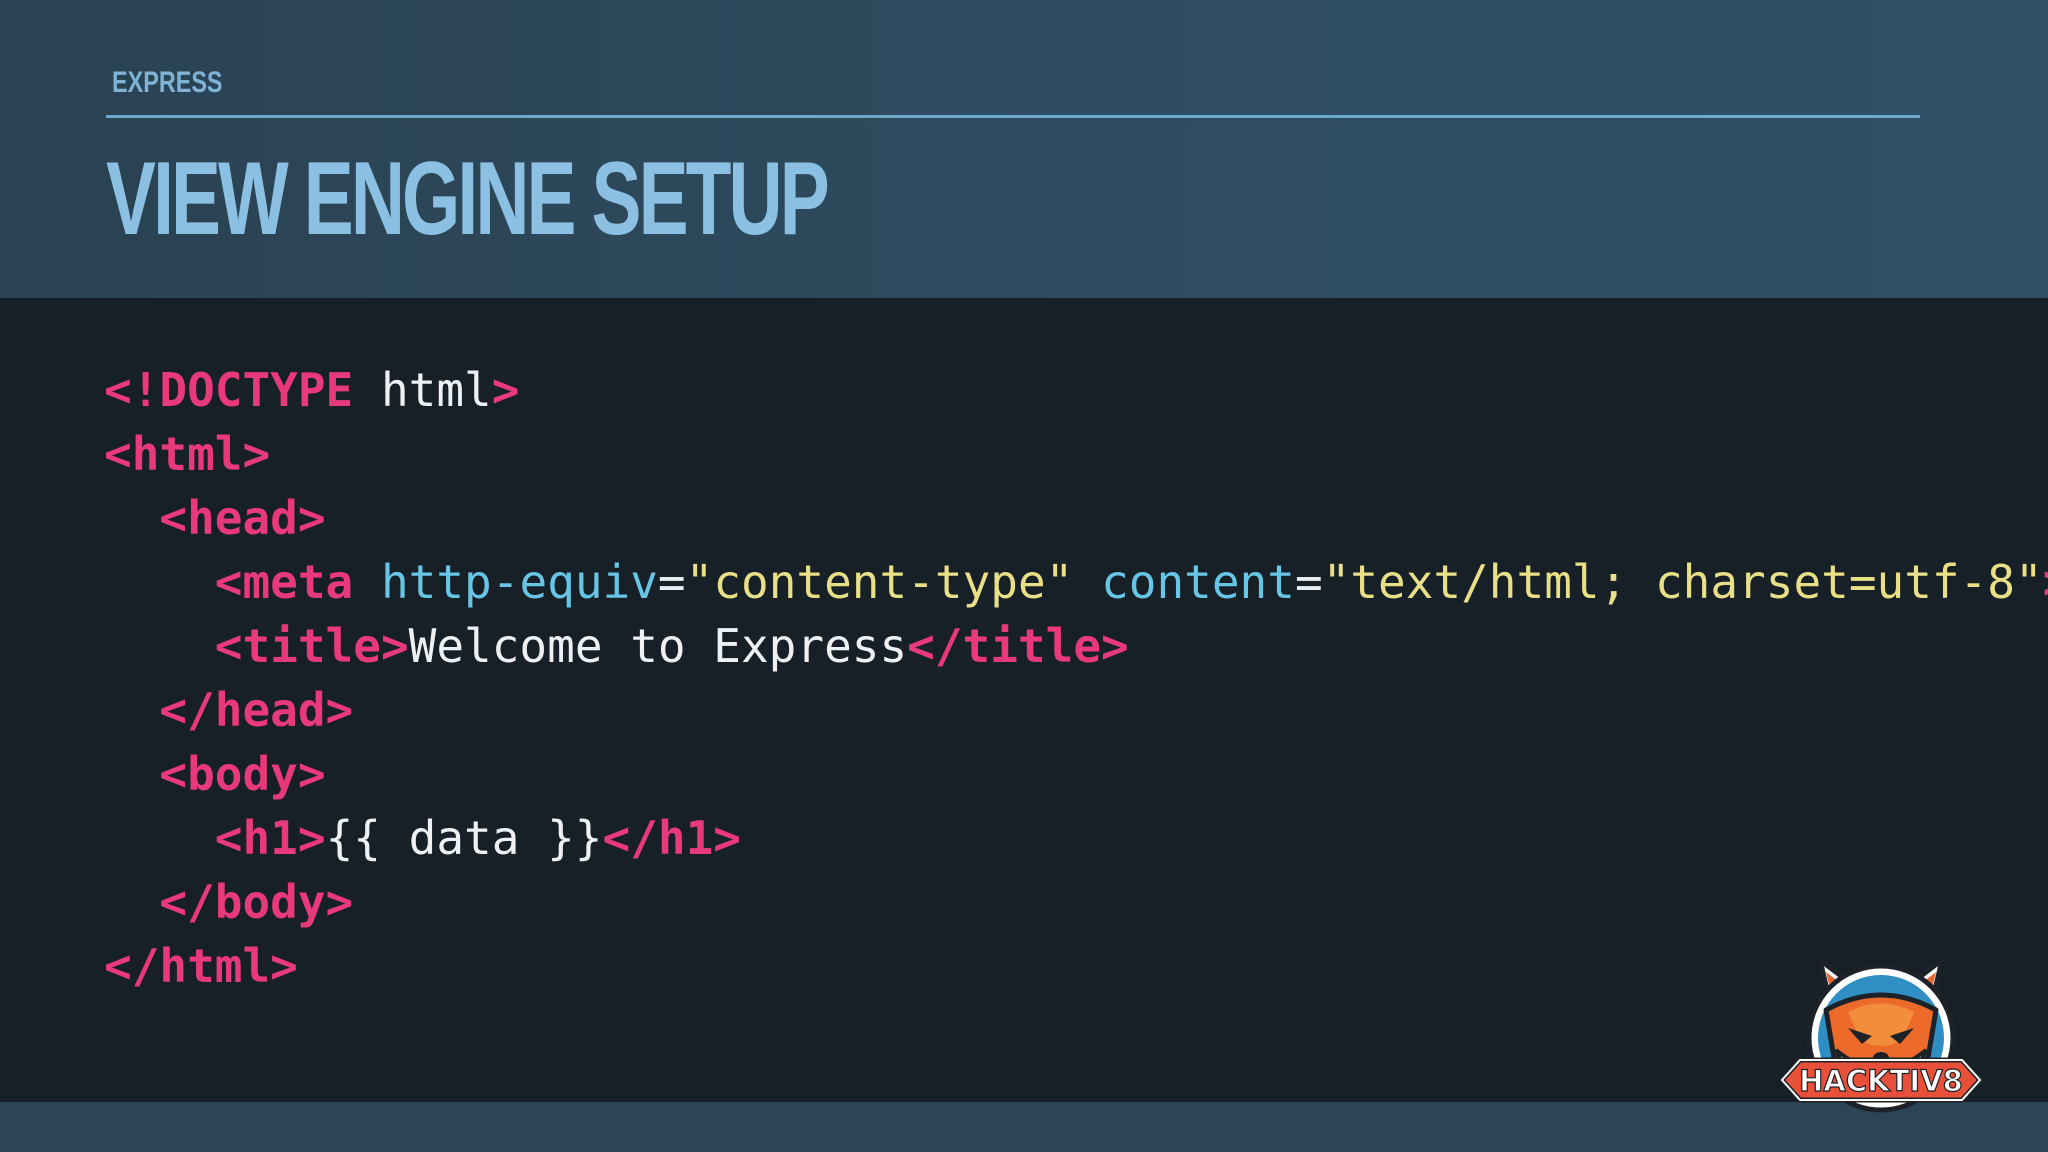 The height and width of the screenshot is (1152, 2048). I want to click on code-token-tag: <meta, so click(284, 582).